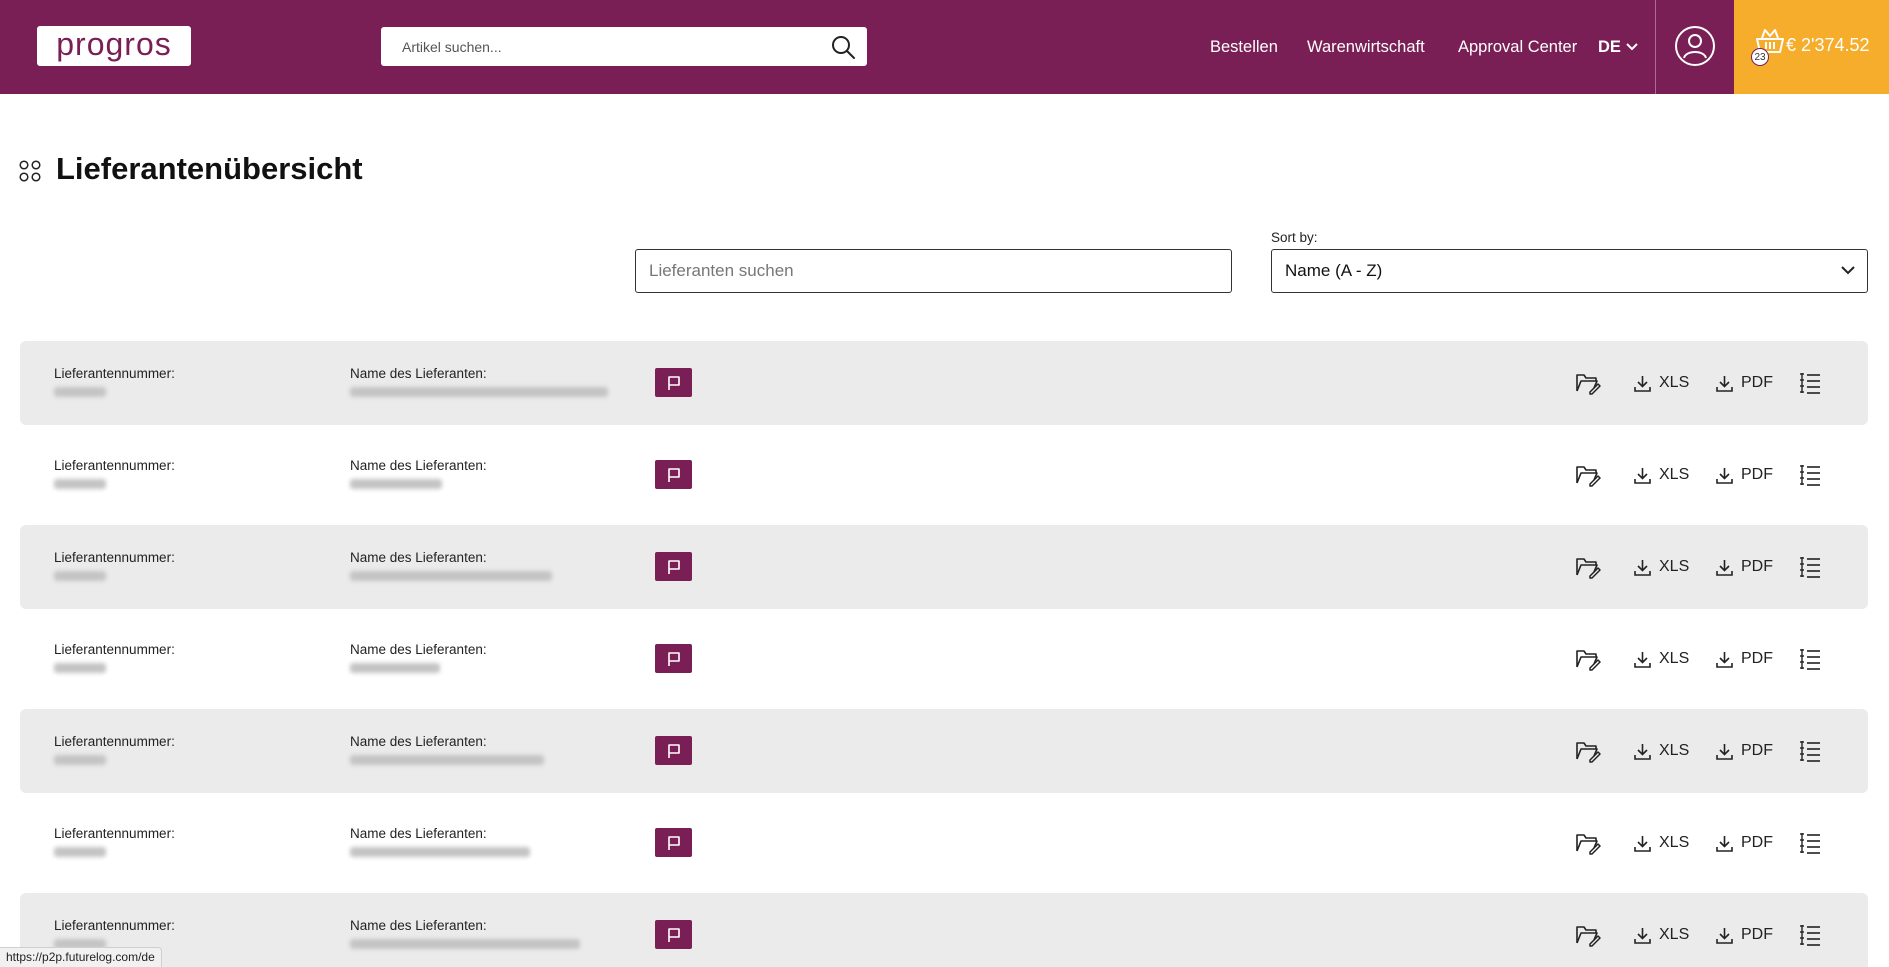 The height and width of the screenshot is (967, 1889). What do you see at coordinates (1760, 57) in the screenshot?
I see `cart-count-badge: 23` at bounding box center [1760, 57].